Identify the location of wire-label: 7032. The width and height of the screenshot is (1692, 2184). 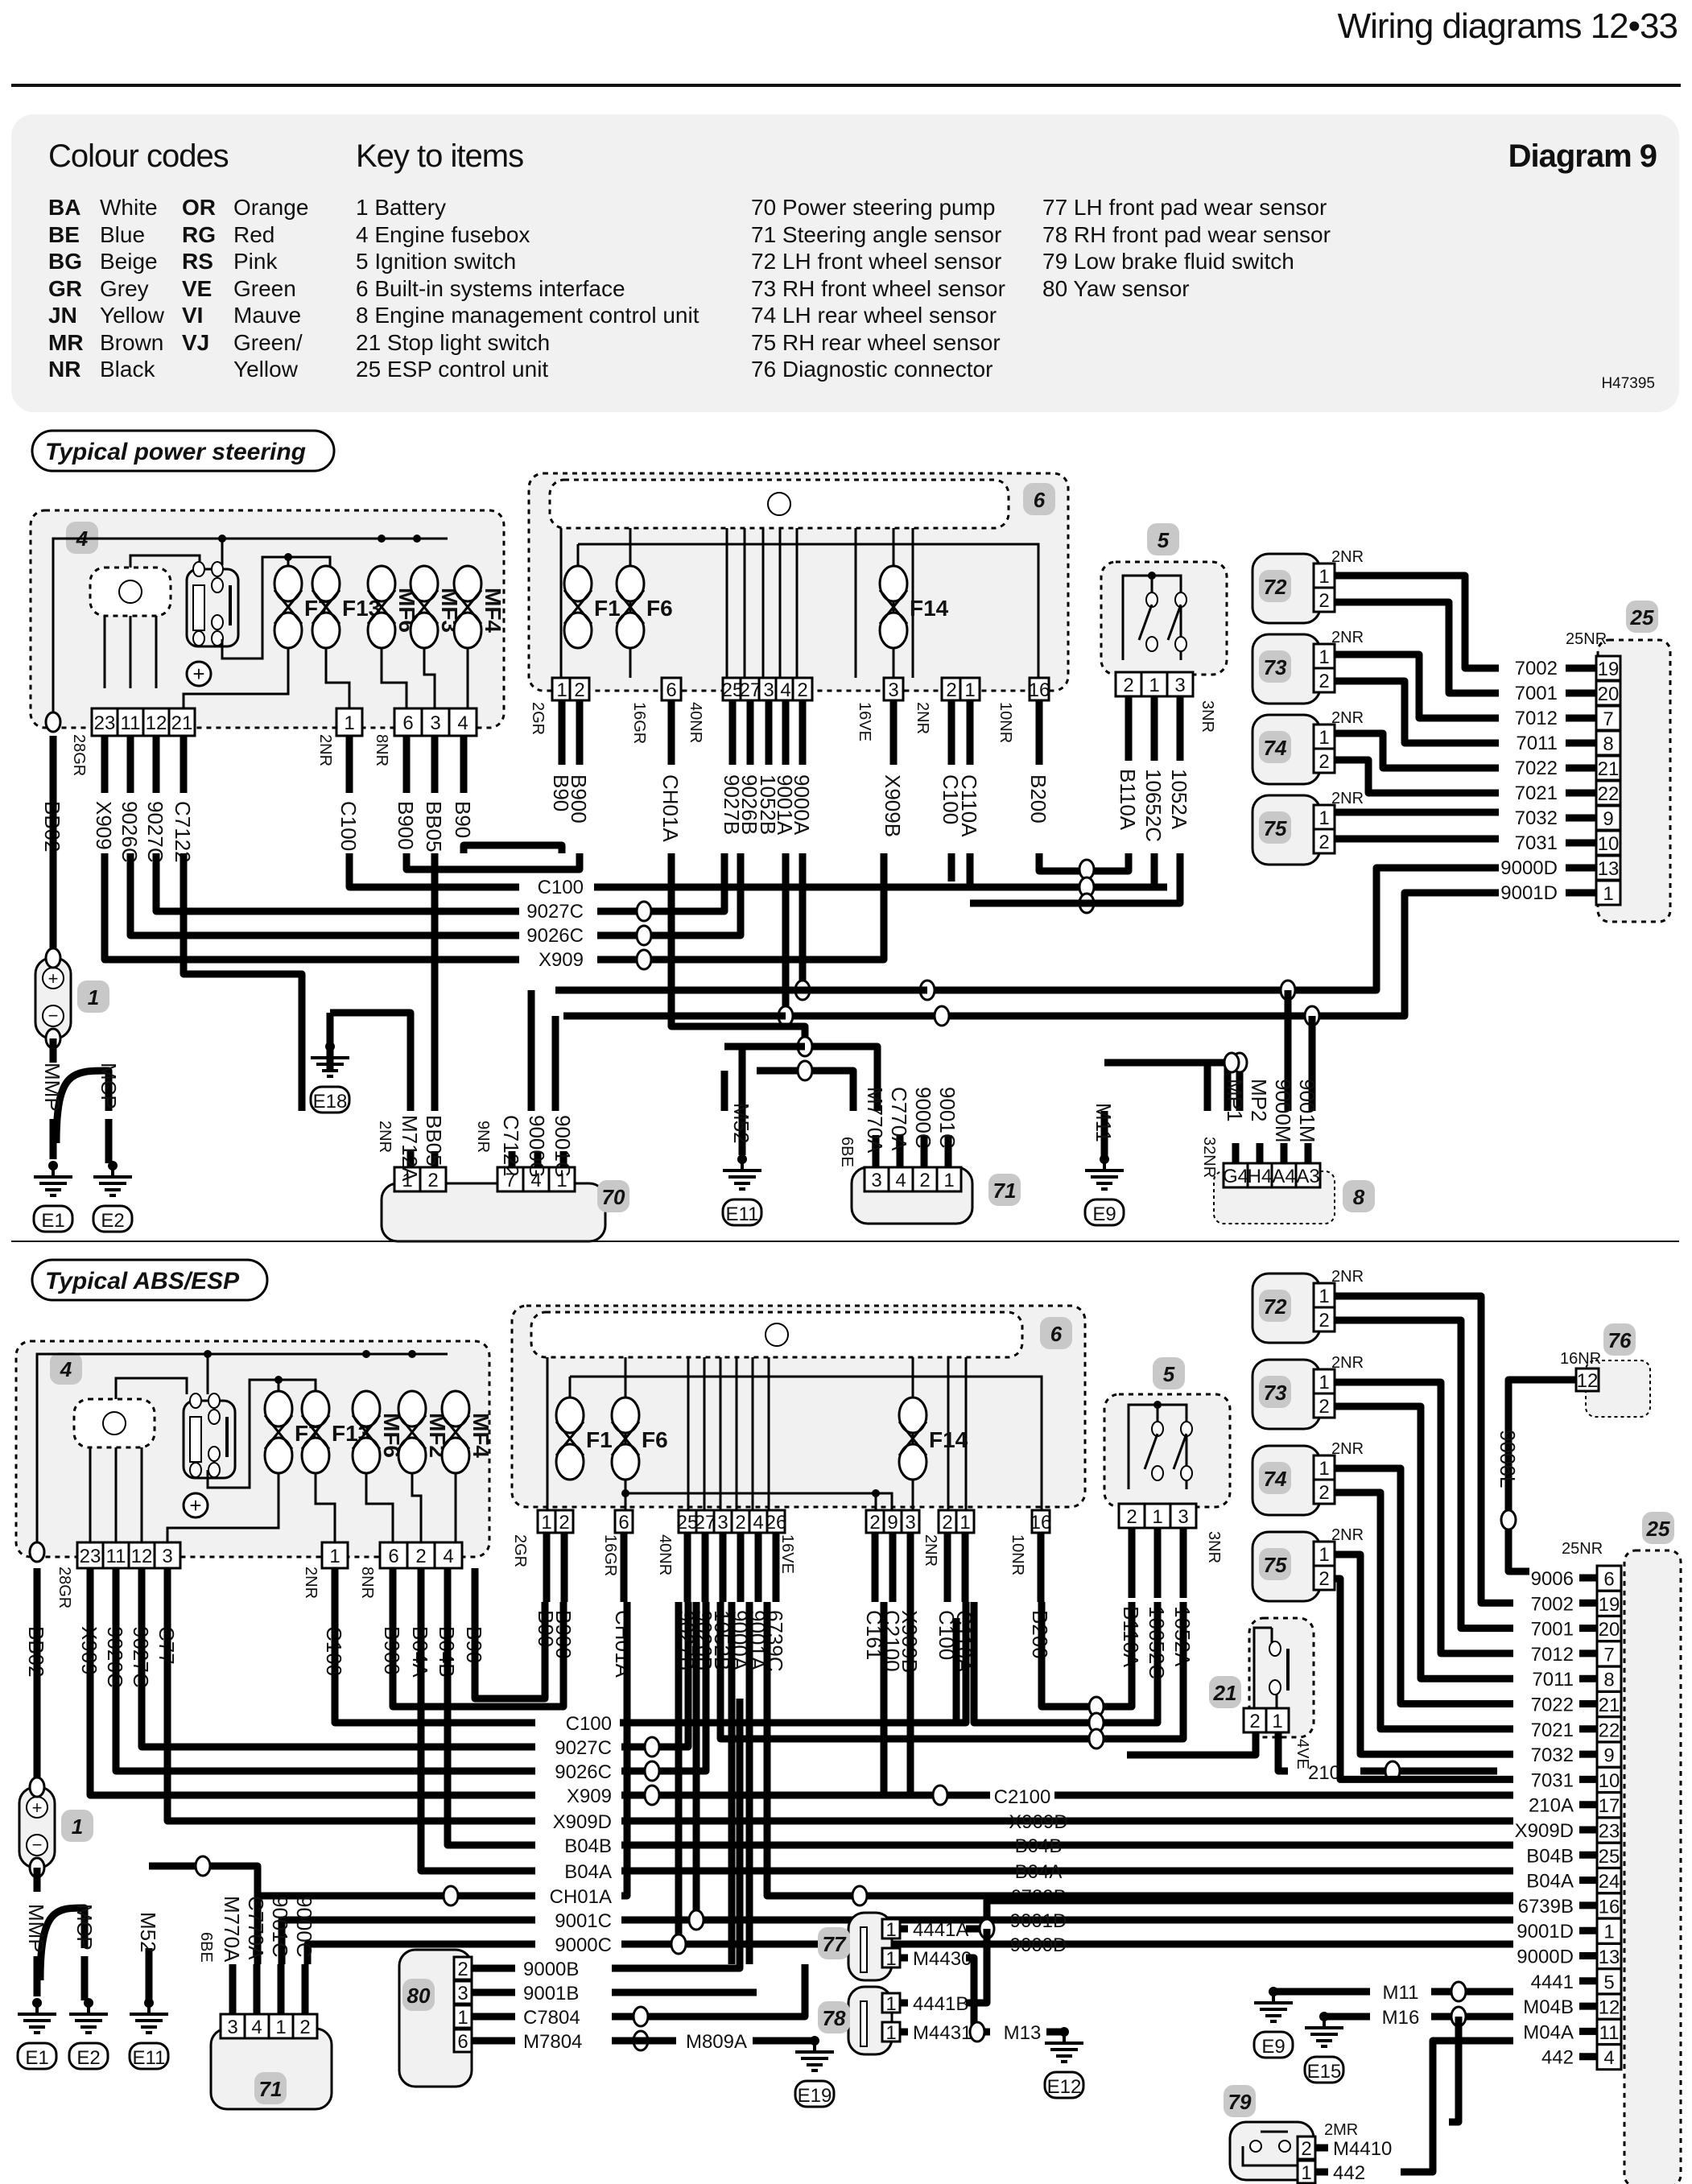
(1536, 818).